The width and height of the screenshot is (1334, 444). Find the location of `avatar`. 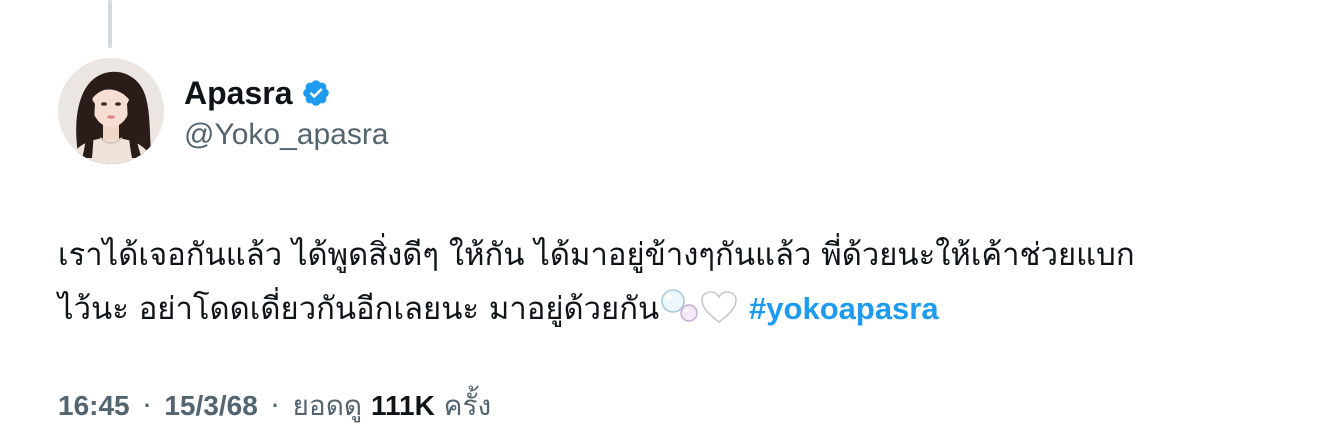

avatar is located at coordinates (111, 111).